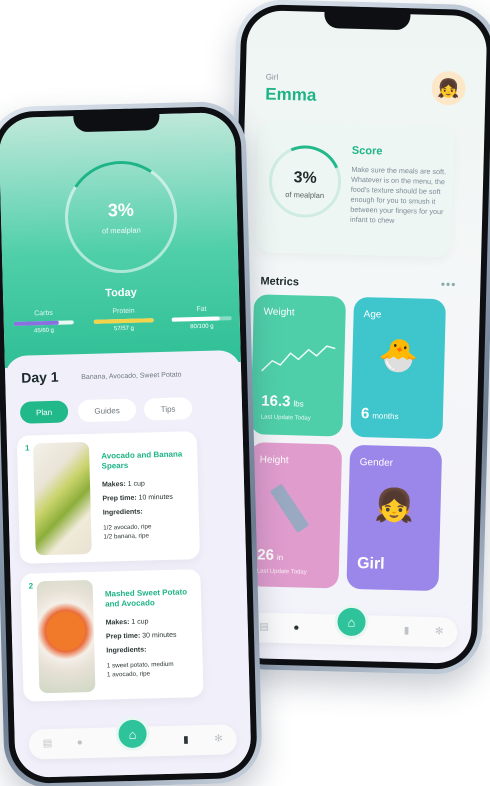  What do you see at coordinates (274, 460) in the screenshot?
I see `height-label: Height` at bounding box center [274, 460].